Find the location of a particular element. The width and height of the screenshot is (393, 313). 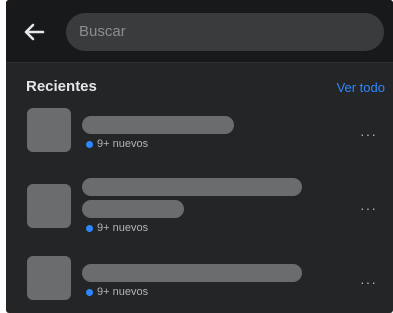

see-all-link: Ver todo is located at coordinates (361, 87).